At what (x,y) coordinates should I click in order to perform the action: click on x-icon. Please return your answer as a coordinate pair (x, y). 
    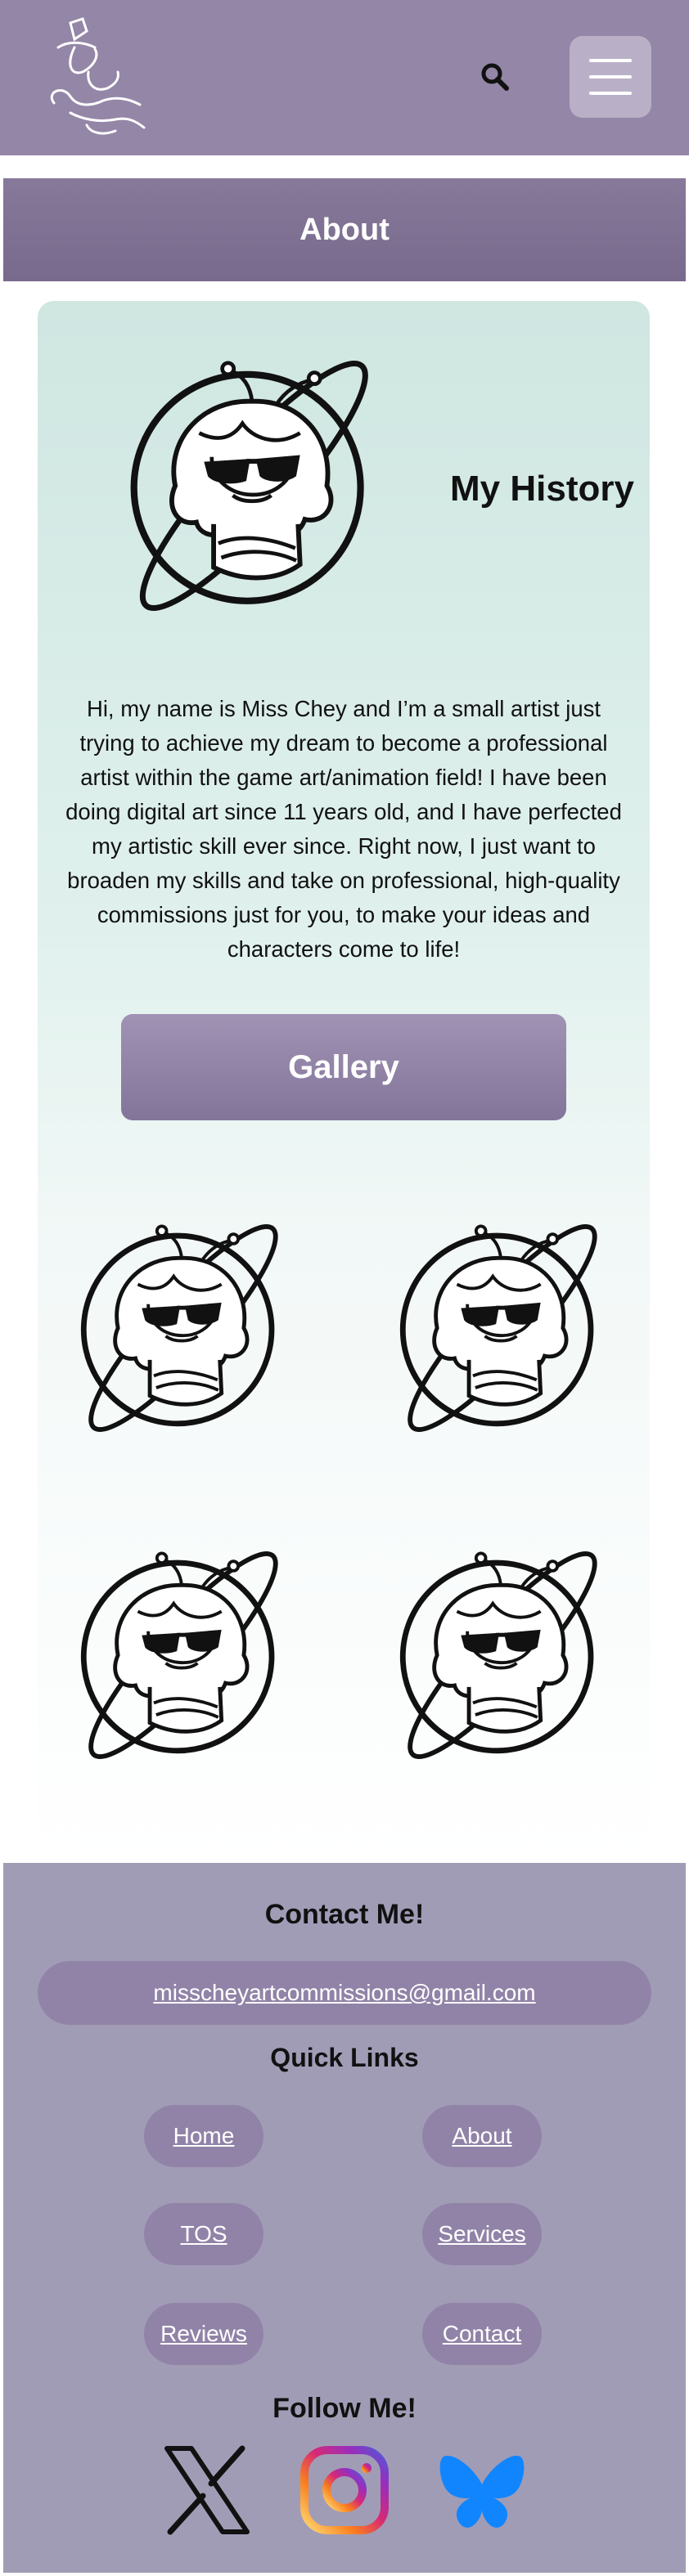
    Looking at the image, I should click on (207, 2490).